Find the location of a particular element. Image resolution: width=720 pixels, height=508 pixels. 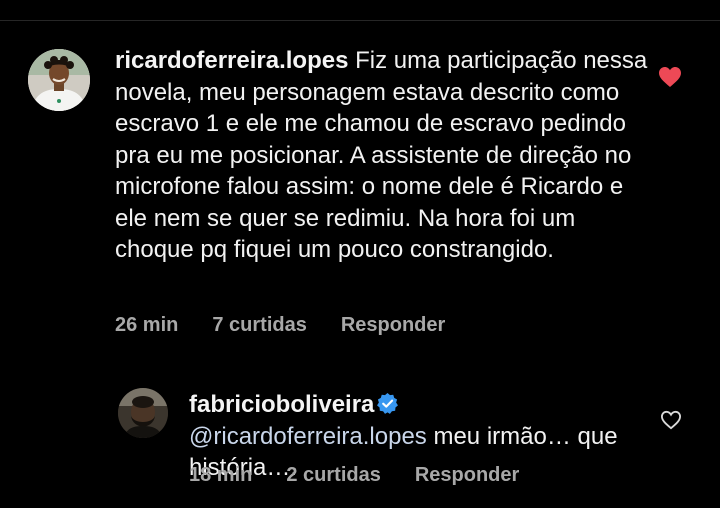

top-divider is located at coordinates (360, 20).